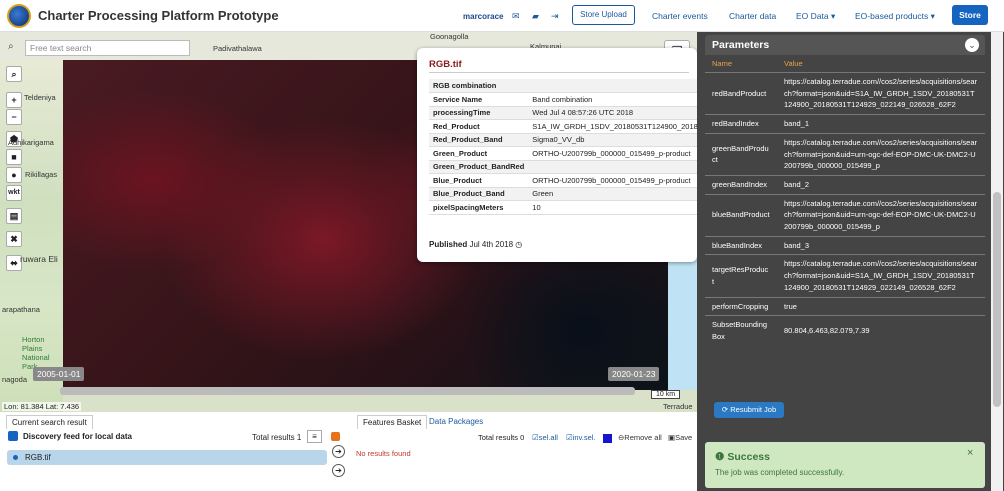 The image size is (1004, 491). Describe the element at coordinates (479, 194) in the screenshot. I see `property-name: Blue_Product_Band` at that location.